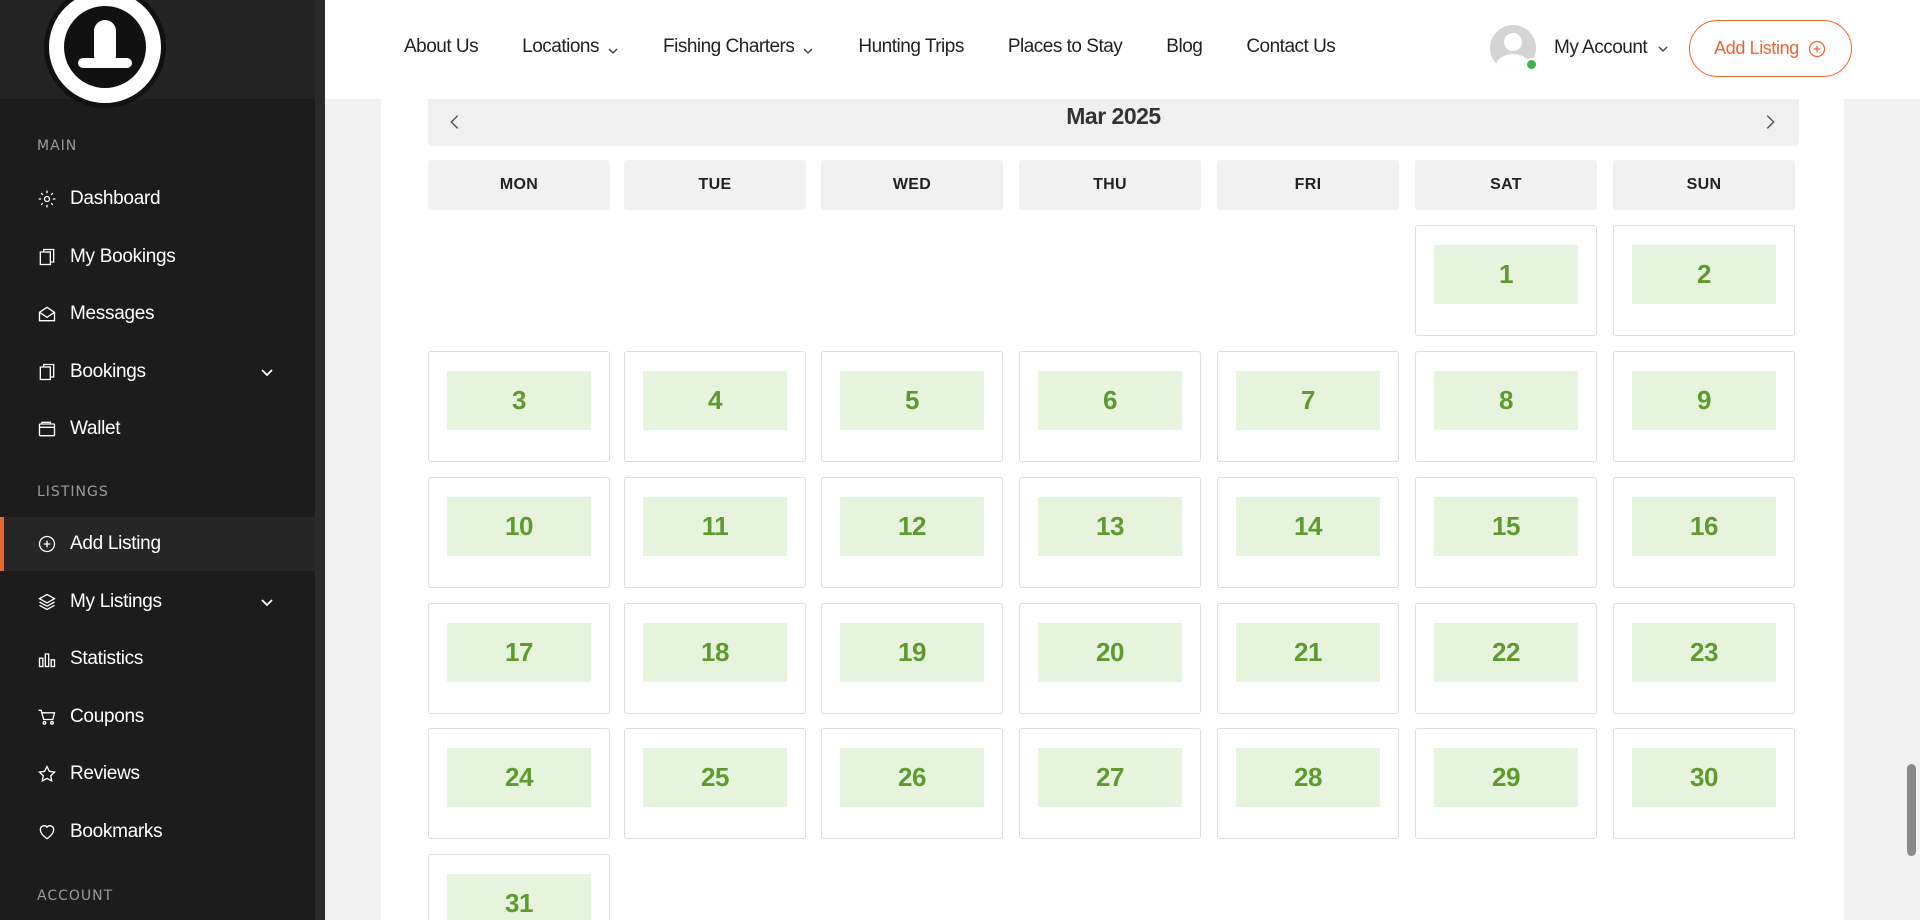 This screenshot has width=1920, height=920. I want to click on sidebar-item-label: Add Listing, so click(115, 543).